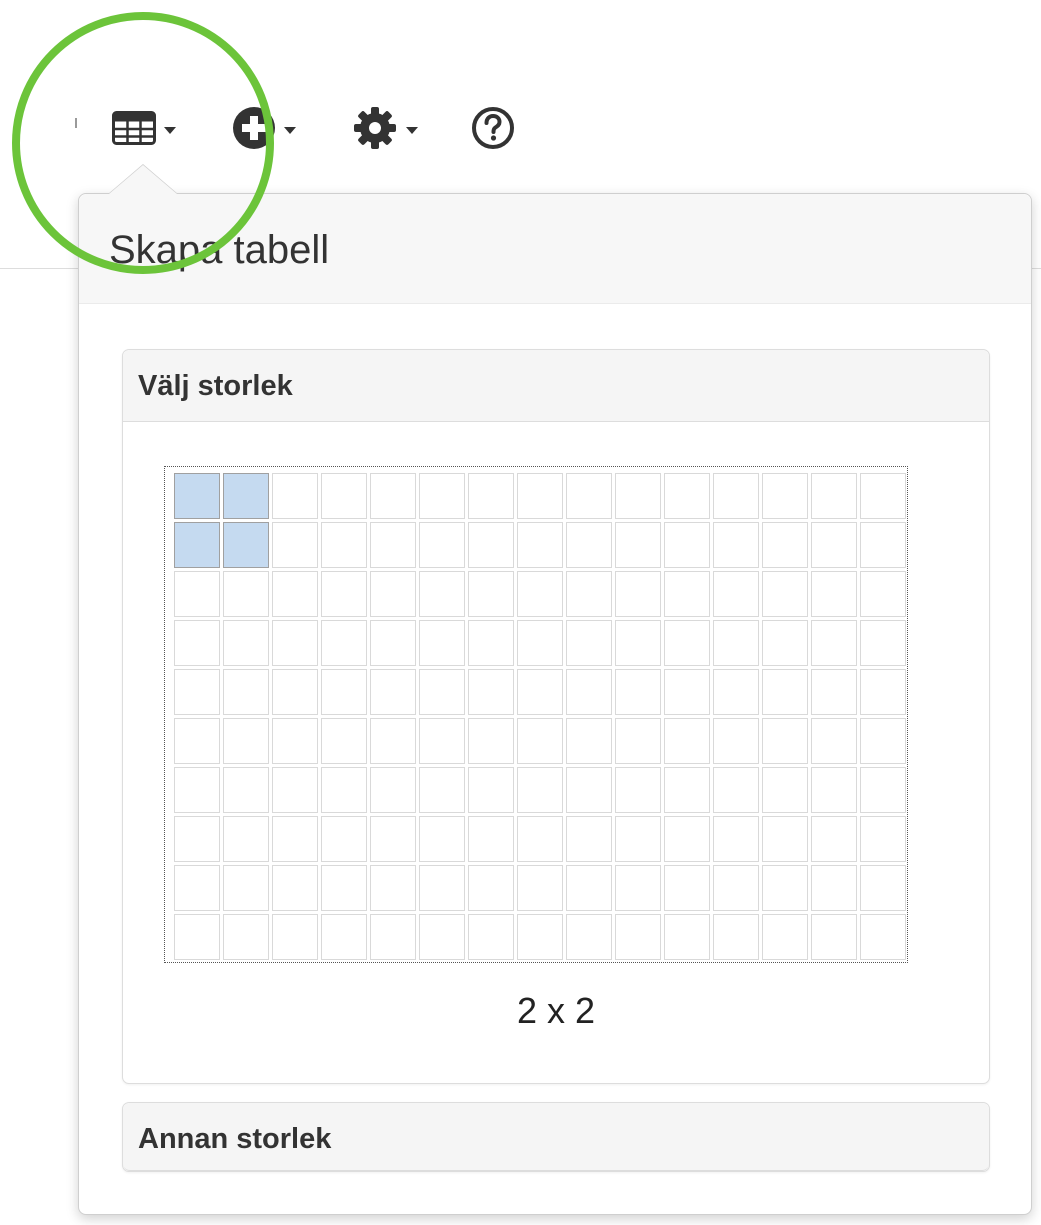  I want to click on other-size-panel-heading: Annan storlek, so click(556, 1137).